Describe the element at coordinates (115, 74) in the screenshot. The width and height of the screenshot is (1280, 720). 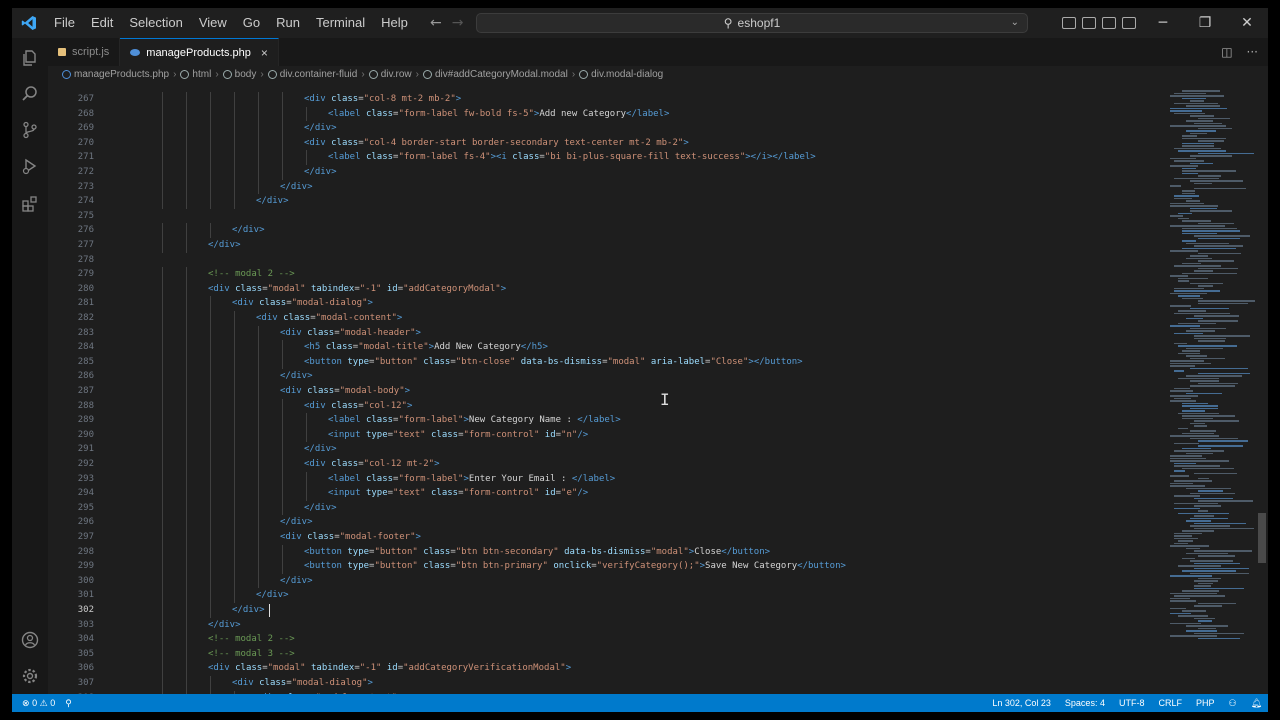
I see `breadcrumb-item-file: manageProducts.php` at that location.